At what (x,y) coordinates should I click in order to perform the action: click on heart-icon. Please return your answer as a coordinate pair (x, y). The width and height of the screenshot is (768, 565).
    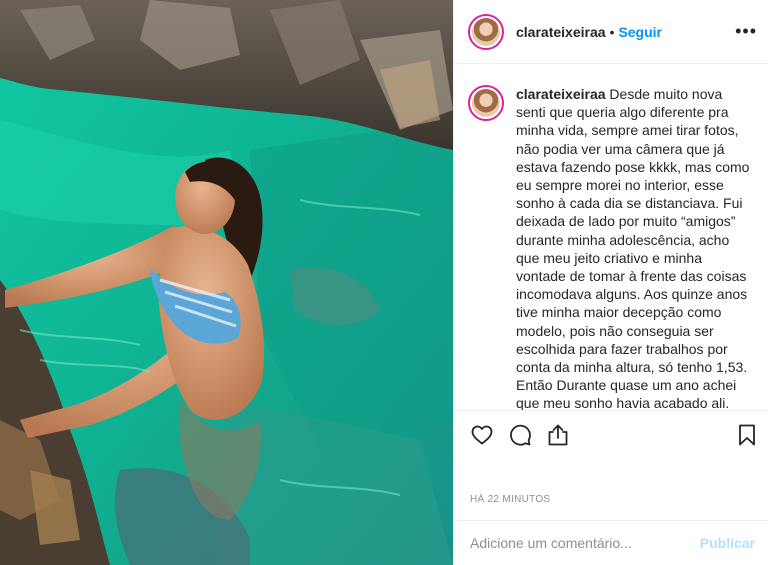
    Looking at the image, I should click on (482, 435).